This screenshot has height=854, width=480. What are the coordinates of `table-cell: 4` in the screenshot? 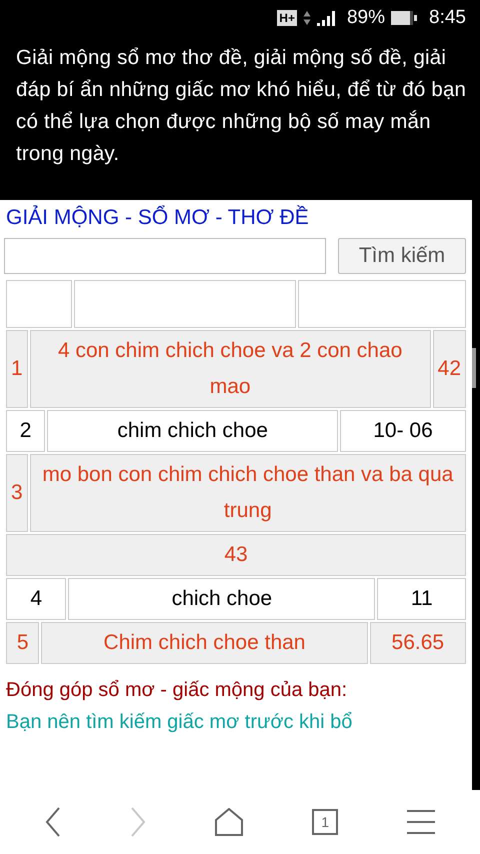 It's located at (36, 599).